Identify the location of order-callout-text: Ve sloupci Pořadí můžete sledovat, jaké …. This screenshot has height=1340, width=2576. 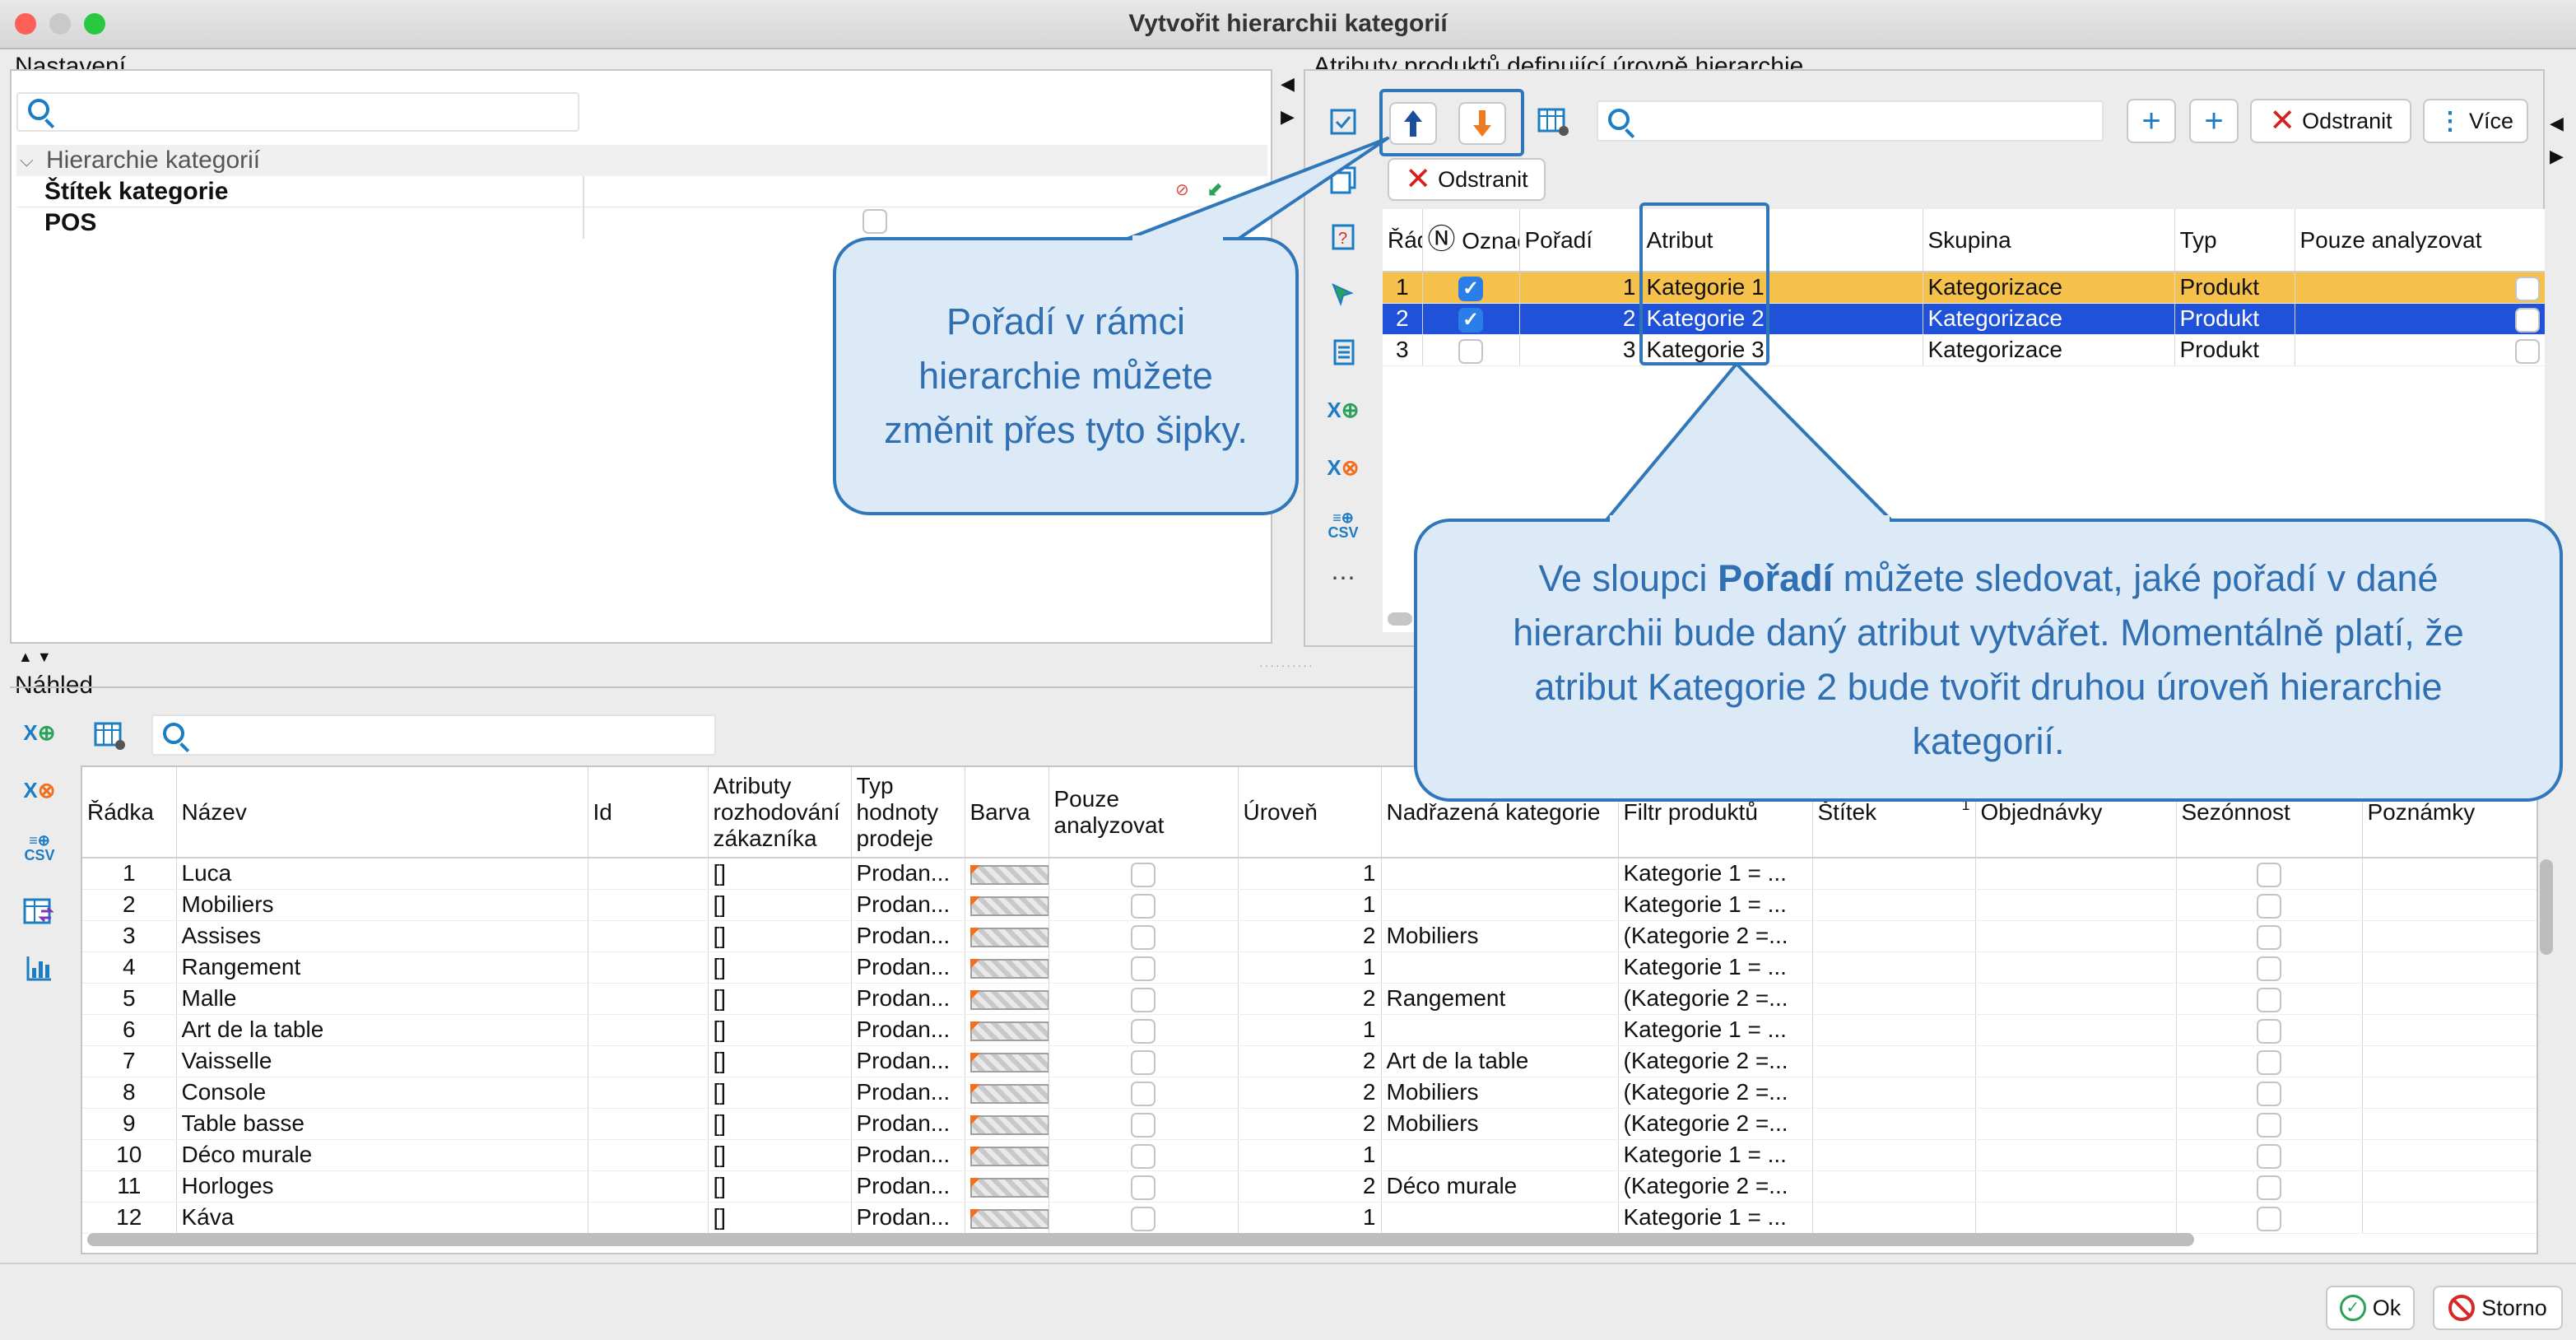
(1988, 659).